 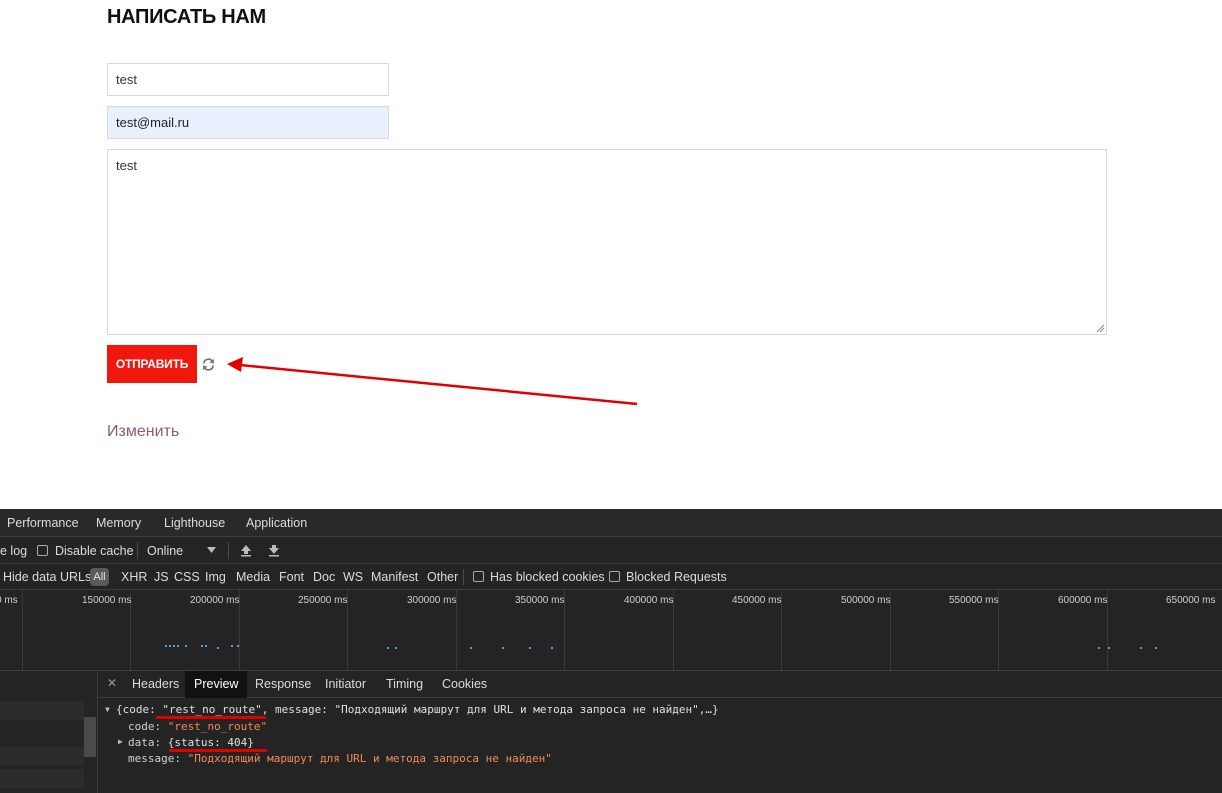 I want to click on refresh-icon, so click(x=208, y=364).